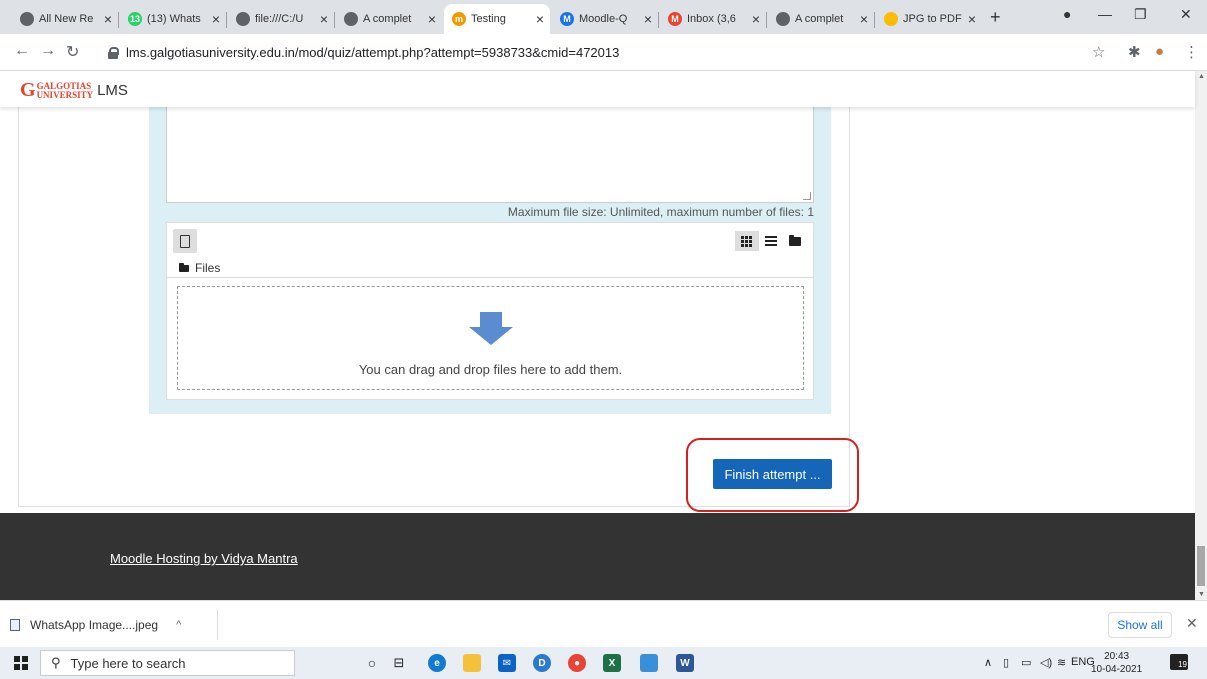  I want to click on notification-center-icon: 19, so click(1179, 662).